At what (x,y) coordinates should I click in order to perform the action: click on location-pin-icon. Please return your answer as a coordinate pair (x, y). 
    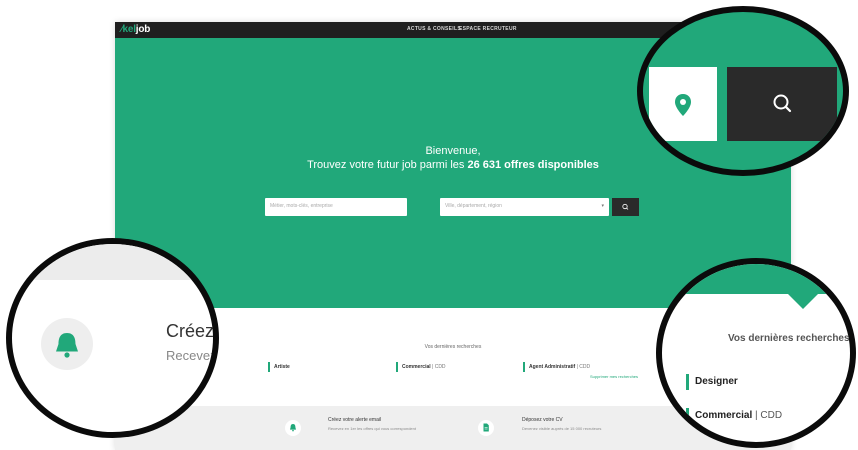
    Looking at the image, I should click on (683, 105).